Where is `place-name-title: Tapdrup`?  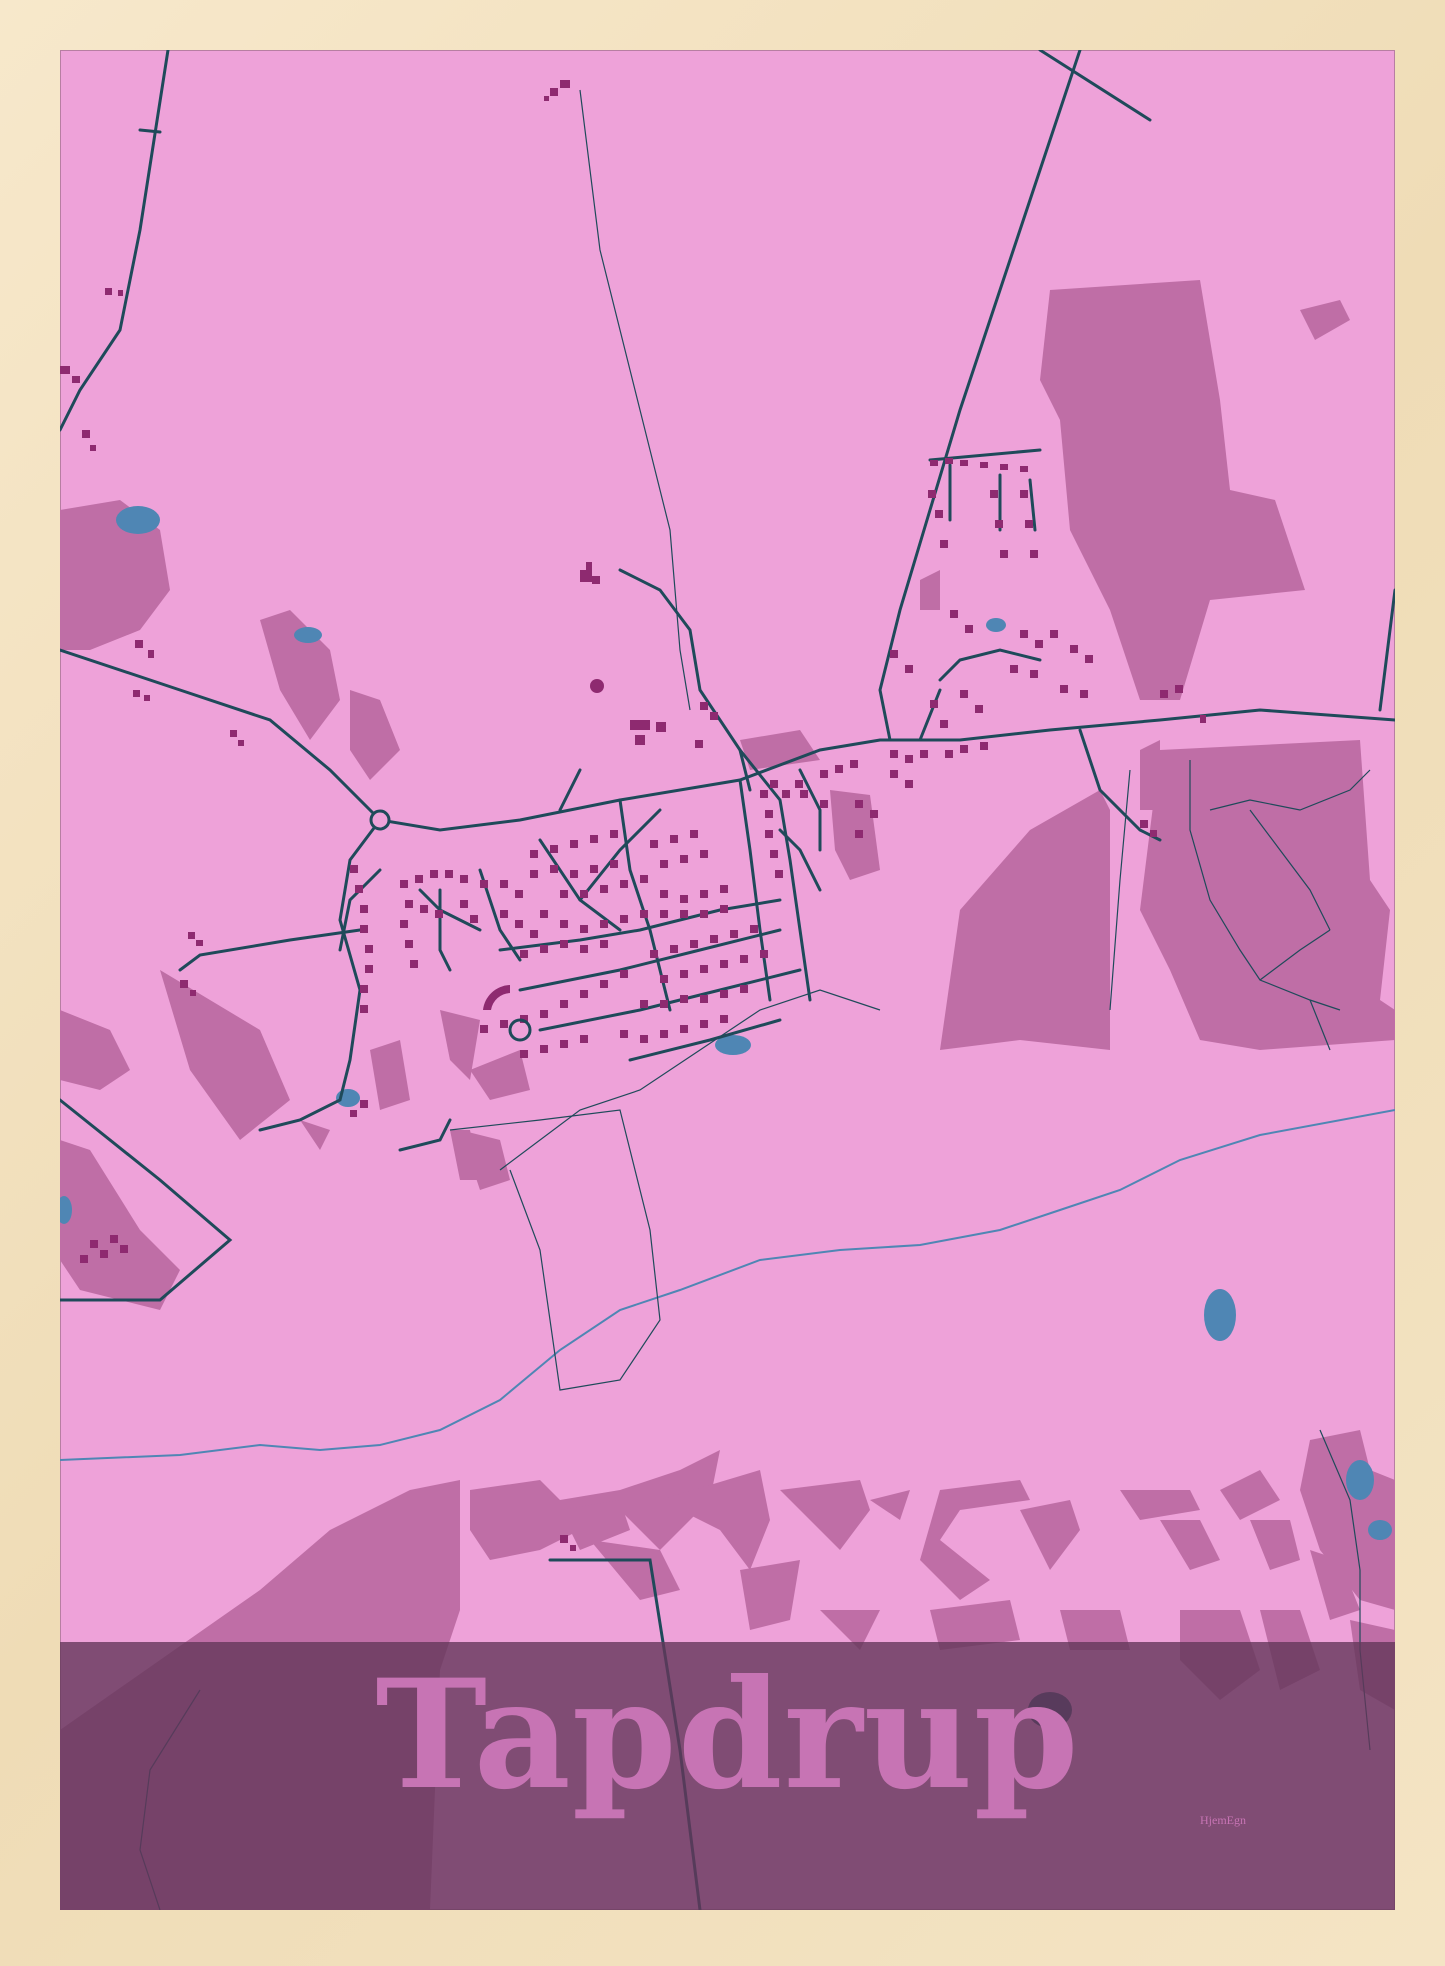
place-name-title: Tapdrup is located at coordinates (727, 1735).